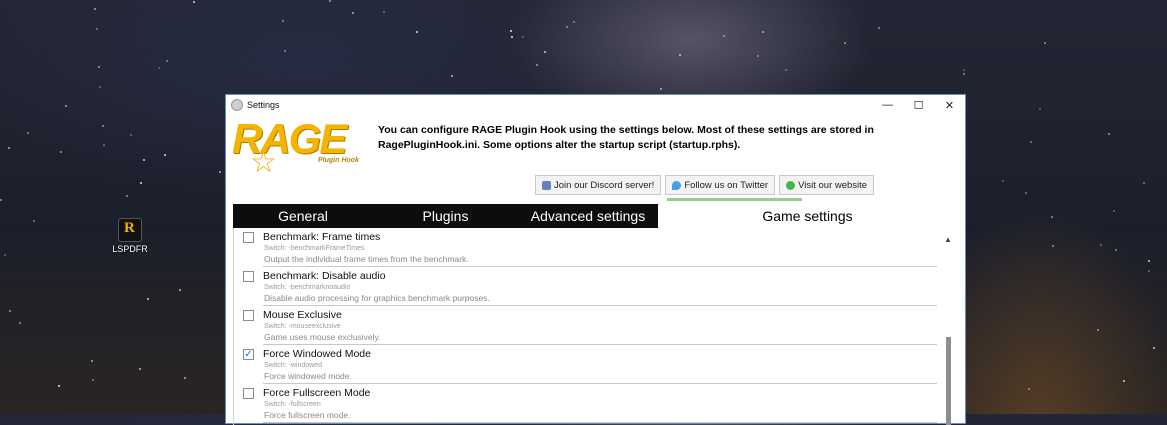  What do you see at coordinates (949, 105) in the screenshot?
I see `close-button: ✕` at bounding box center [949, 105].